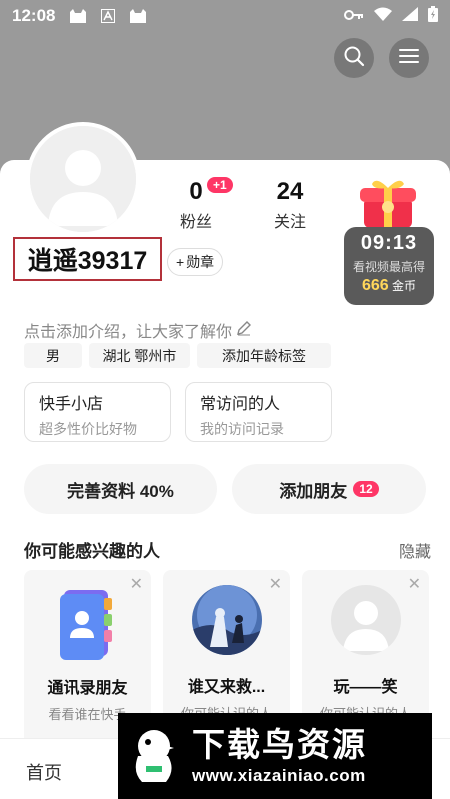 This screenshot has height=799, width=450. What do you see at coordinates (388, 203) in the screenshot?
I see `gift-box-icon` at bounding box center [388, 203].